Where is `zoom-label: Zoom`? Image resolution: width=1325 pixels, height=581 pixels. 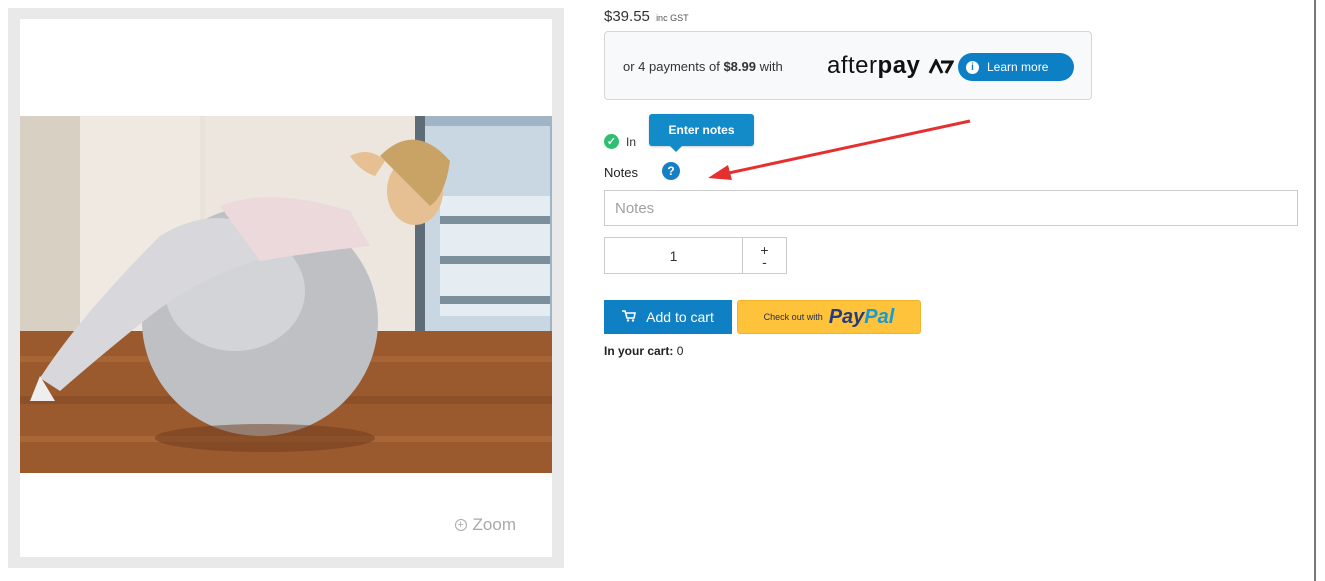
zoom-label: Zoom is located at coordinates (494, 524).